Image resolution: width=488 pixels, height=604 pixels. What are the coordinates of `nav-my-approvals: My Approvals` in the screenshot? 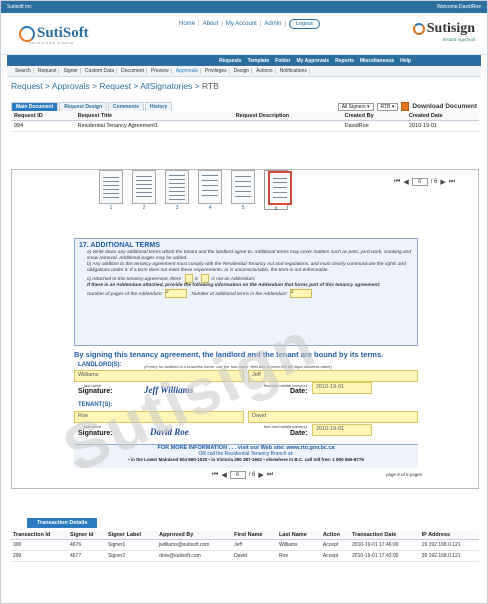 It's located at (312, 61).